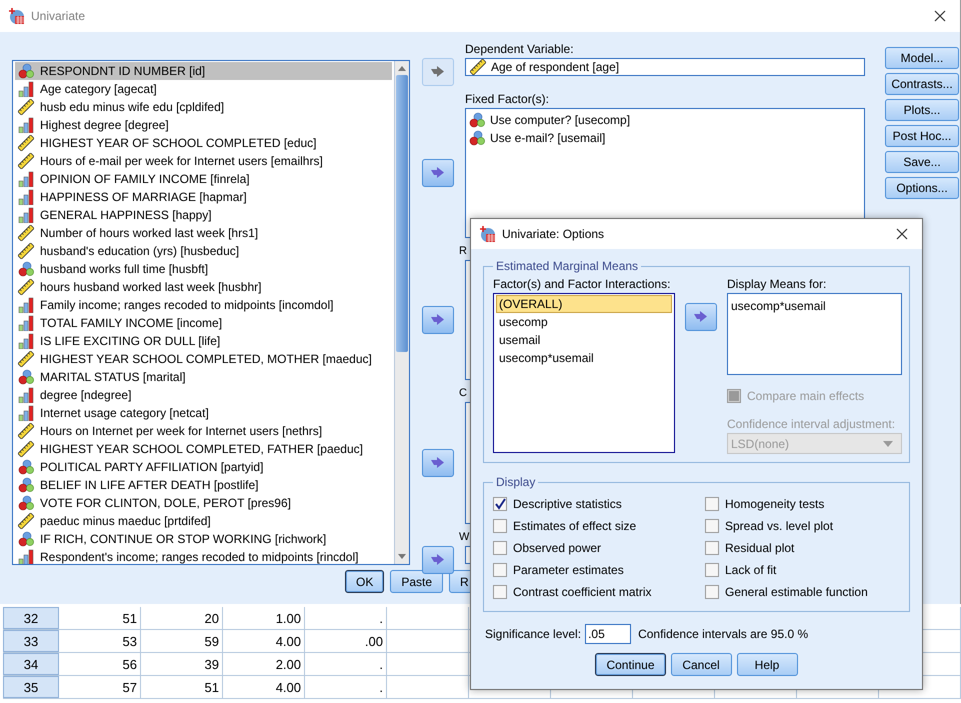 The height and width of the screenshot is (703, 961). Describe the element at coordinates (264, 618) in the screenshot. I see `table-cell: 1.00` at that location.